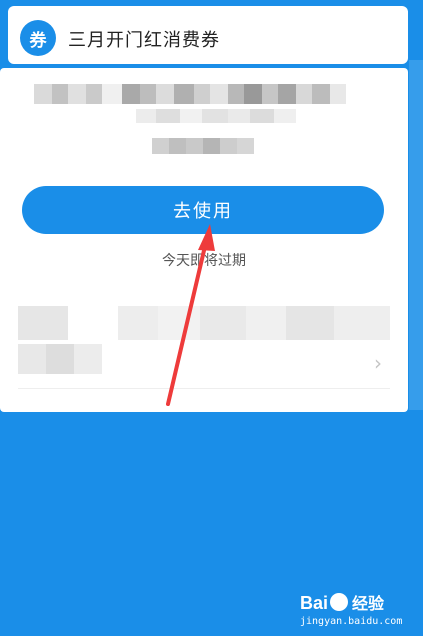 The width and height of the screenshot is (423, 636). What do you see at coordinates (368, 604) in the screenshot?
I see `watermark-jingyan-text: 经验` at bounding box center [368, 604].